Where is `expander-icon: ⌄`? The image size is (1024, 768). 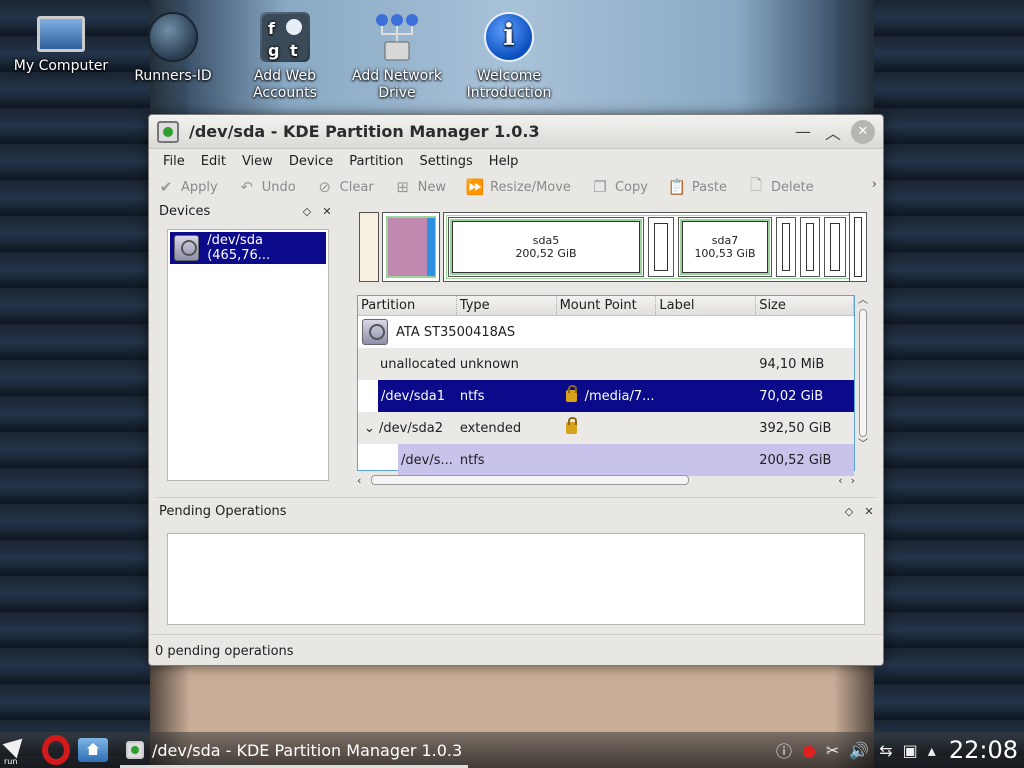
expander-icon: ⌄ is located at coordinates (369, 428).